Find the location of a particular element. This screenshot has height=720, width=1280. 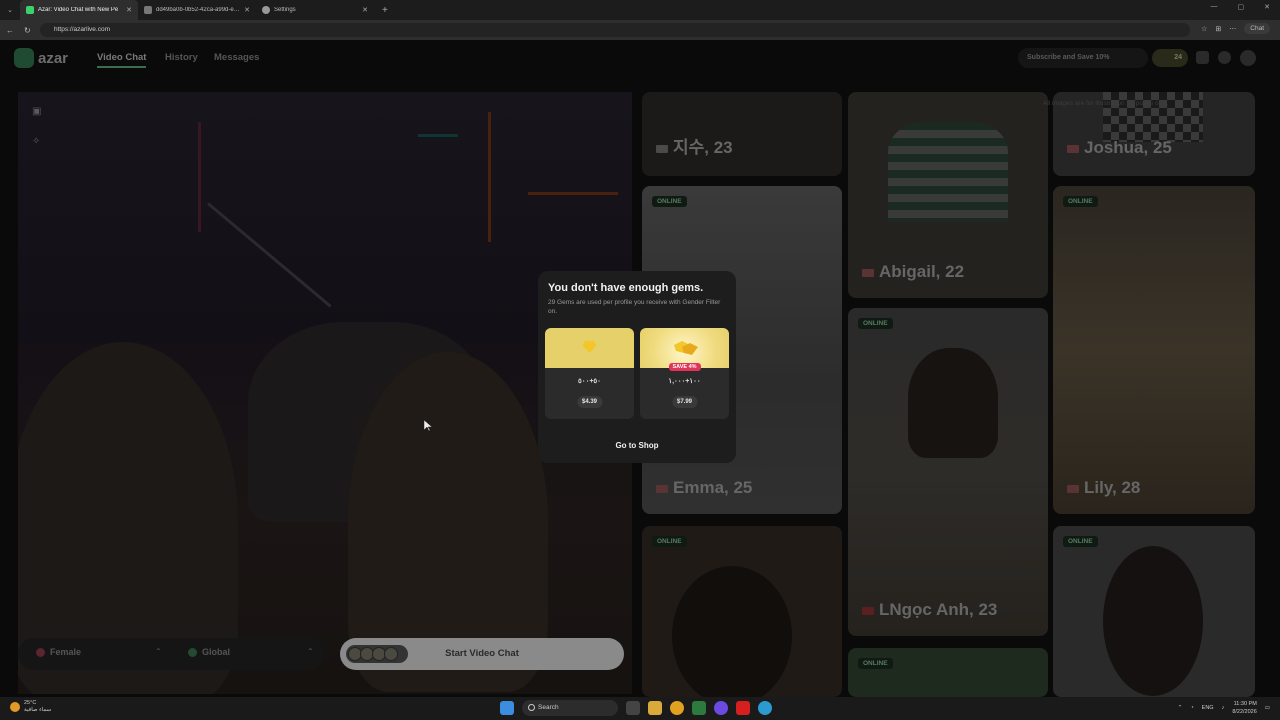

extensions-icon: ⊞ is located at coordinates (1218, 29).